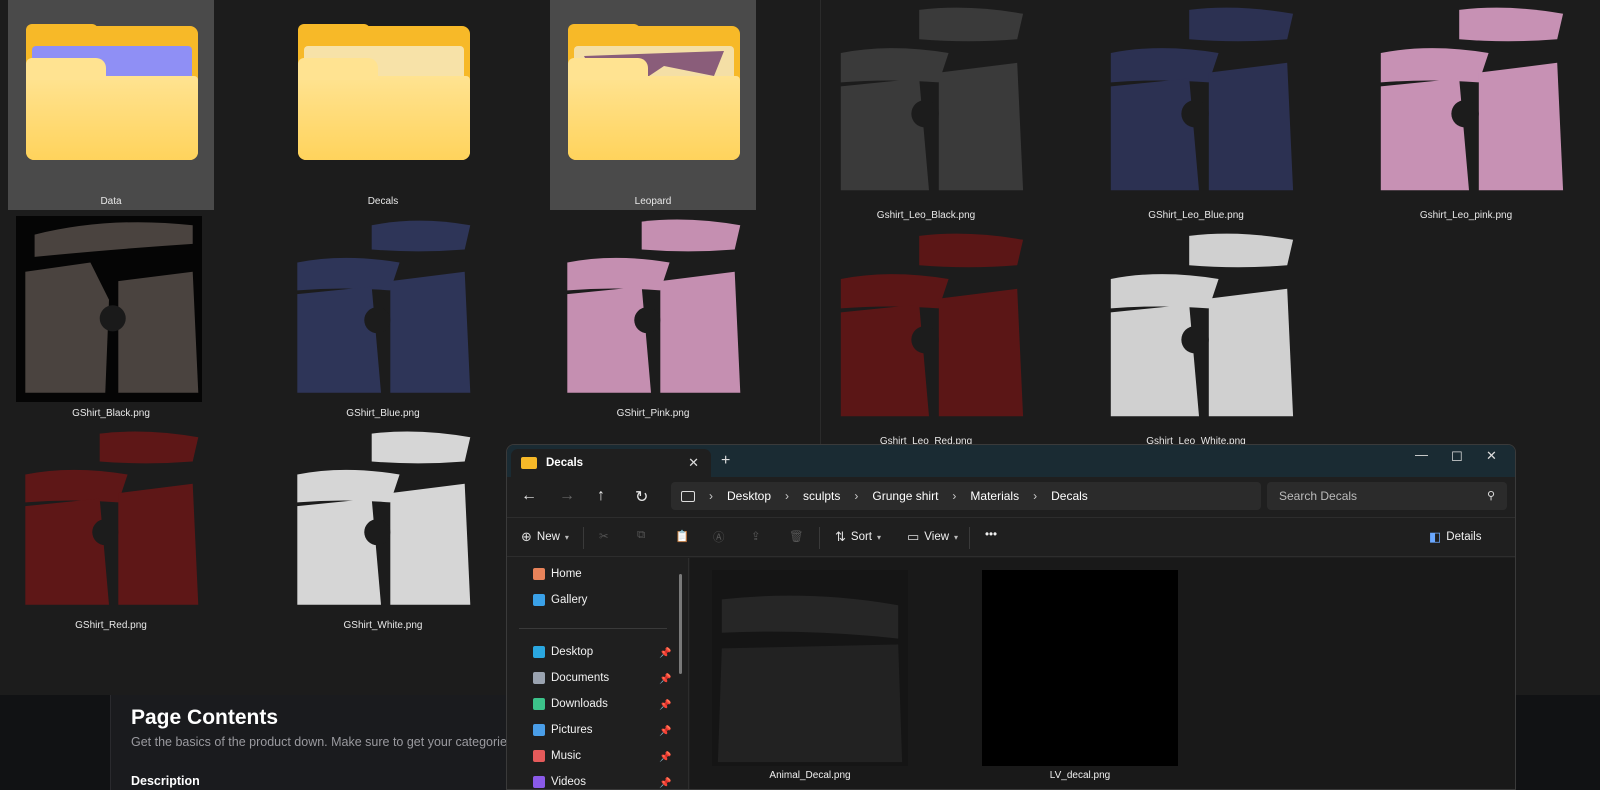 The height and width of the screenshot is (790, 1600). What do you see at coordinates (991, 535) in the screenshot?
I see `more-options-button: •••` at bounding box center [991, 535].